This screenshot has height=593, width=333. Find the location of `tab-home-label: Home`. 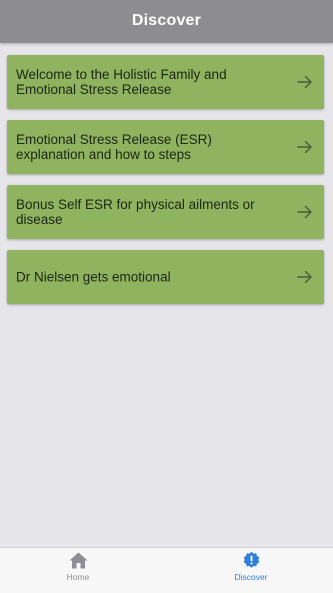

tab-home-label: Home is located at coordinates (78, 577).